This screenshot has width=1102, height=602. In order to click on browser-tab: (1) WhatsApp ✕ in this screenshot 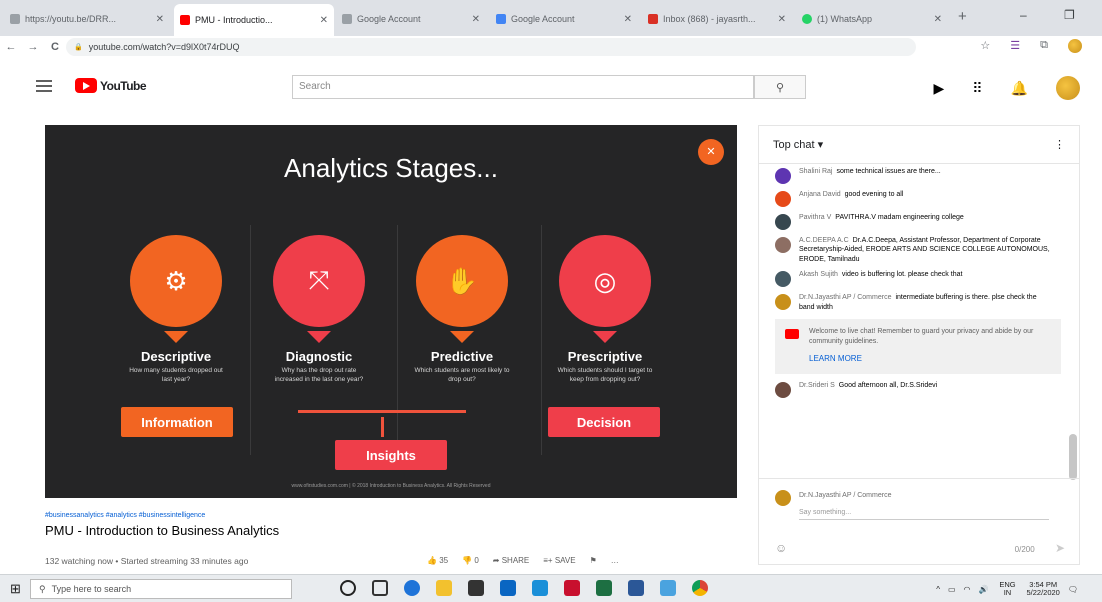, I will do `click(872, 19)`.